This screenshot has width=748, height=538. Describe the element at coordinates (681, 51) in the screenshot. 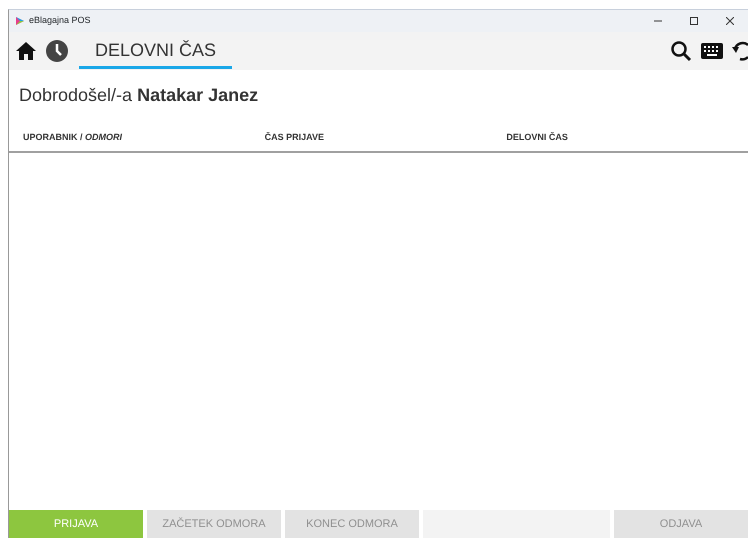

I see `search-icon` at that location.